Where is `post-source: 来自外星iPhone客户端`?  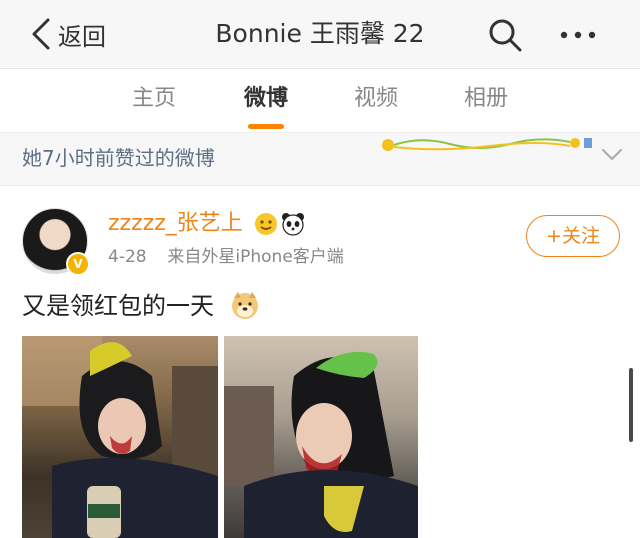
post-source: 来自外星iPhone客户端 is located at coordinates (255, 257).